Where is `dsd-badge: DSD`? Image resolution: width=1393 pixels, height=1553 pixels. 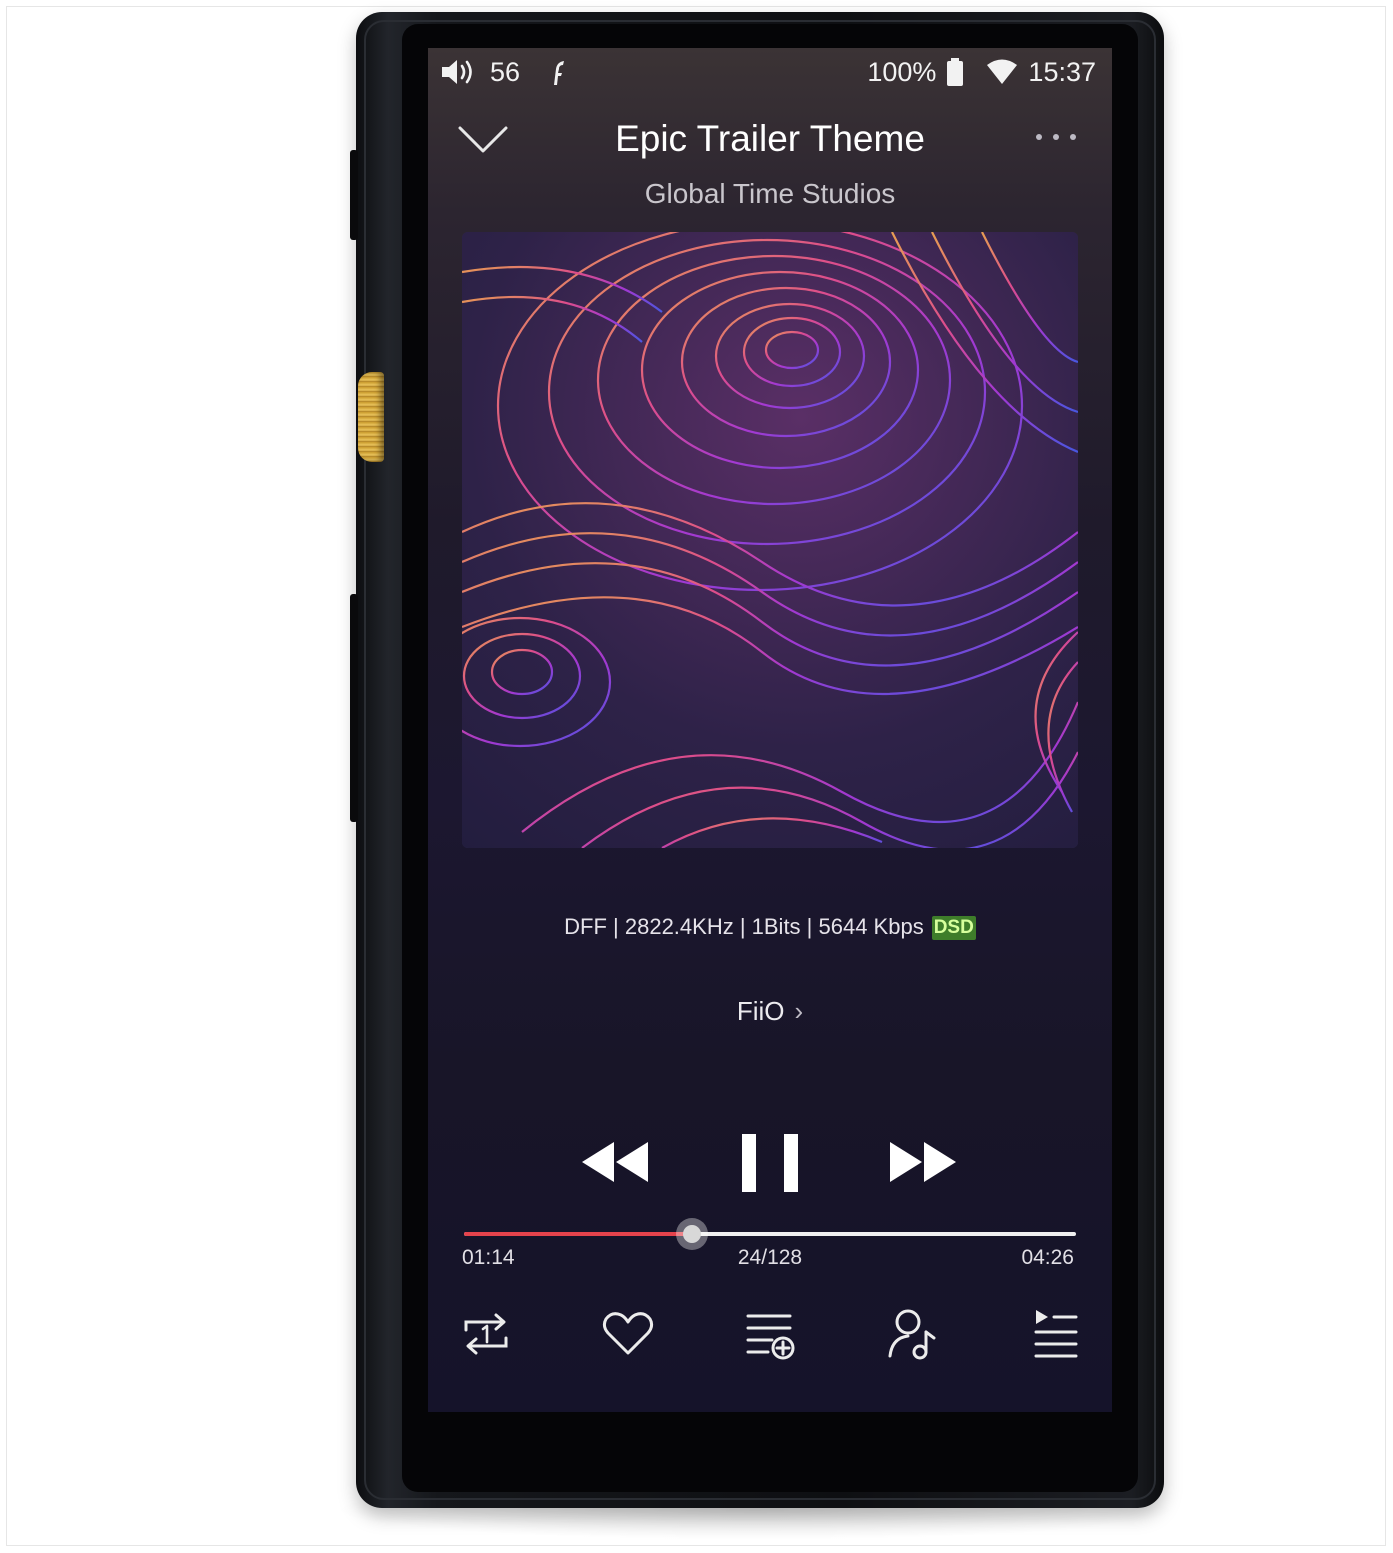
dsd-badge: DSD is located at coordinates (953, 928).